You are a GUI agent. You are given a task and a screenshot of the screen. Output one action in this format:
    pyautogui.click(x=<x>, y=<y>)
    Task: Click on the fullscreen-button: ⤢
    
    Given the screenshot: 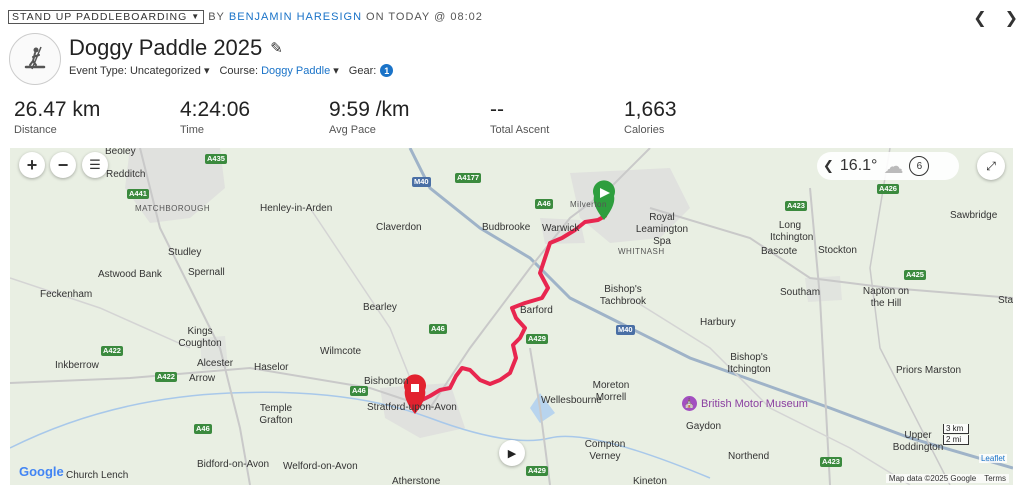 What is the action you would take?
    pyautogui.click(x=991, y=166)
    